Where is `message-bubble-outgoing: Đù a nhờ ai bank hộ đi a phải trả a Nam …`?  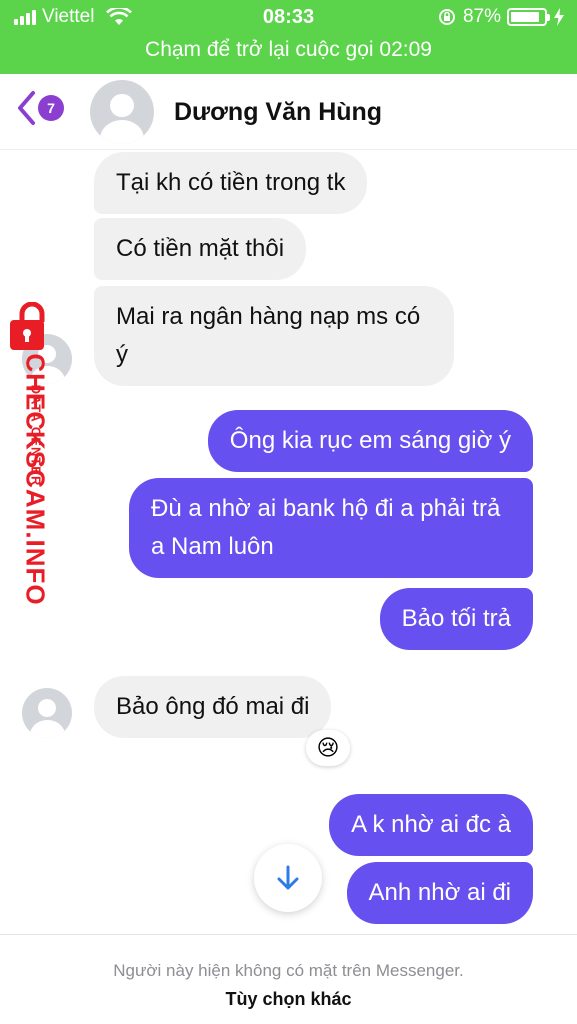 message-bubble-outgoing: Đù a nhờ ai bank hộ đi a phải trả a Nam … is located at coordinates (331, 528).